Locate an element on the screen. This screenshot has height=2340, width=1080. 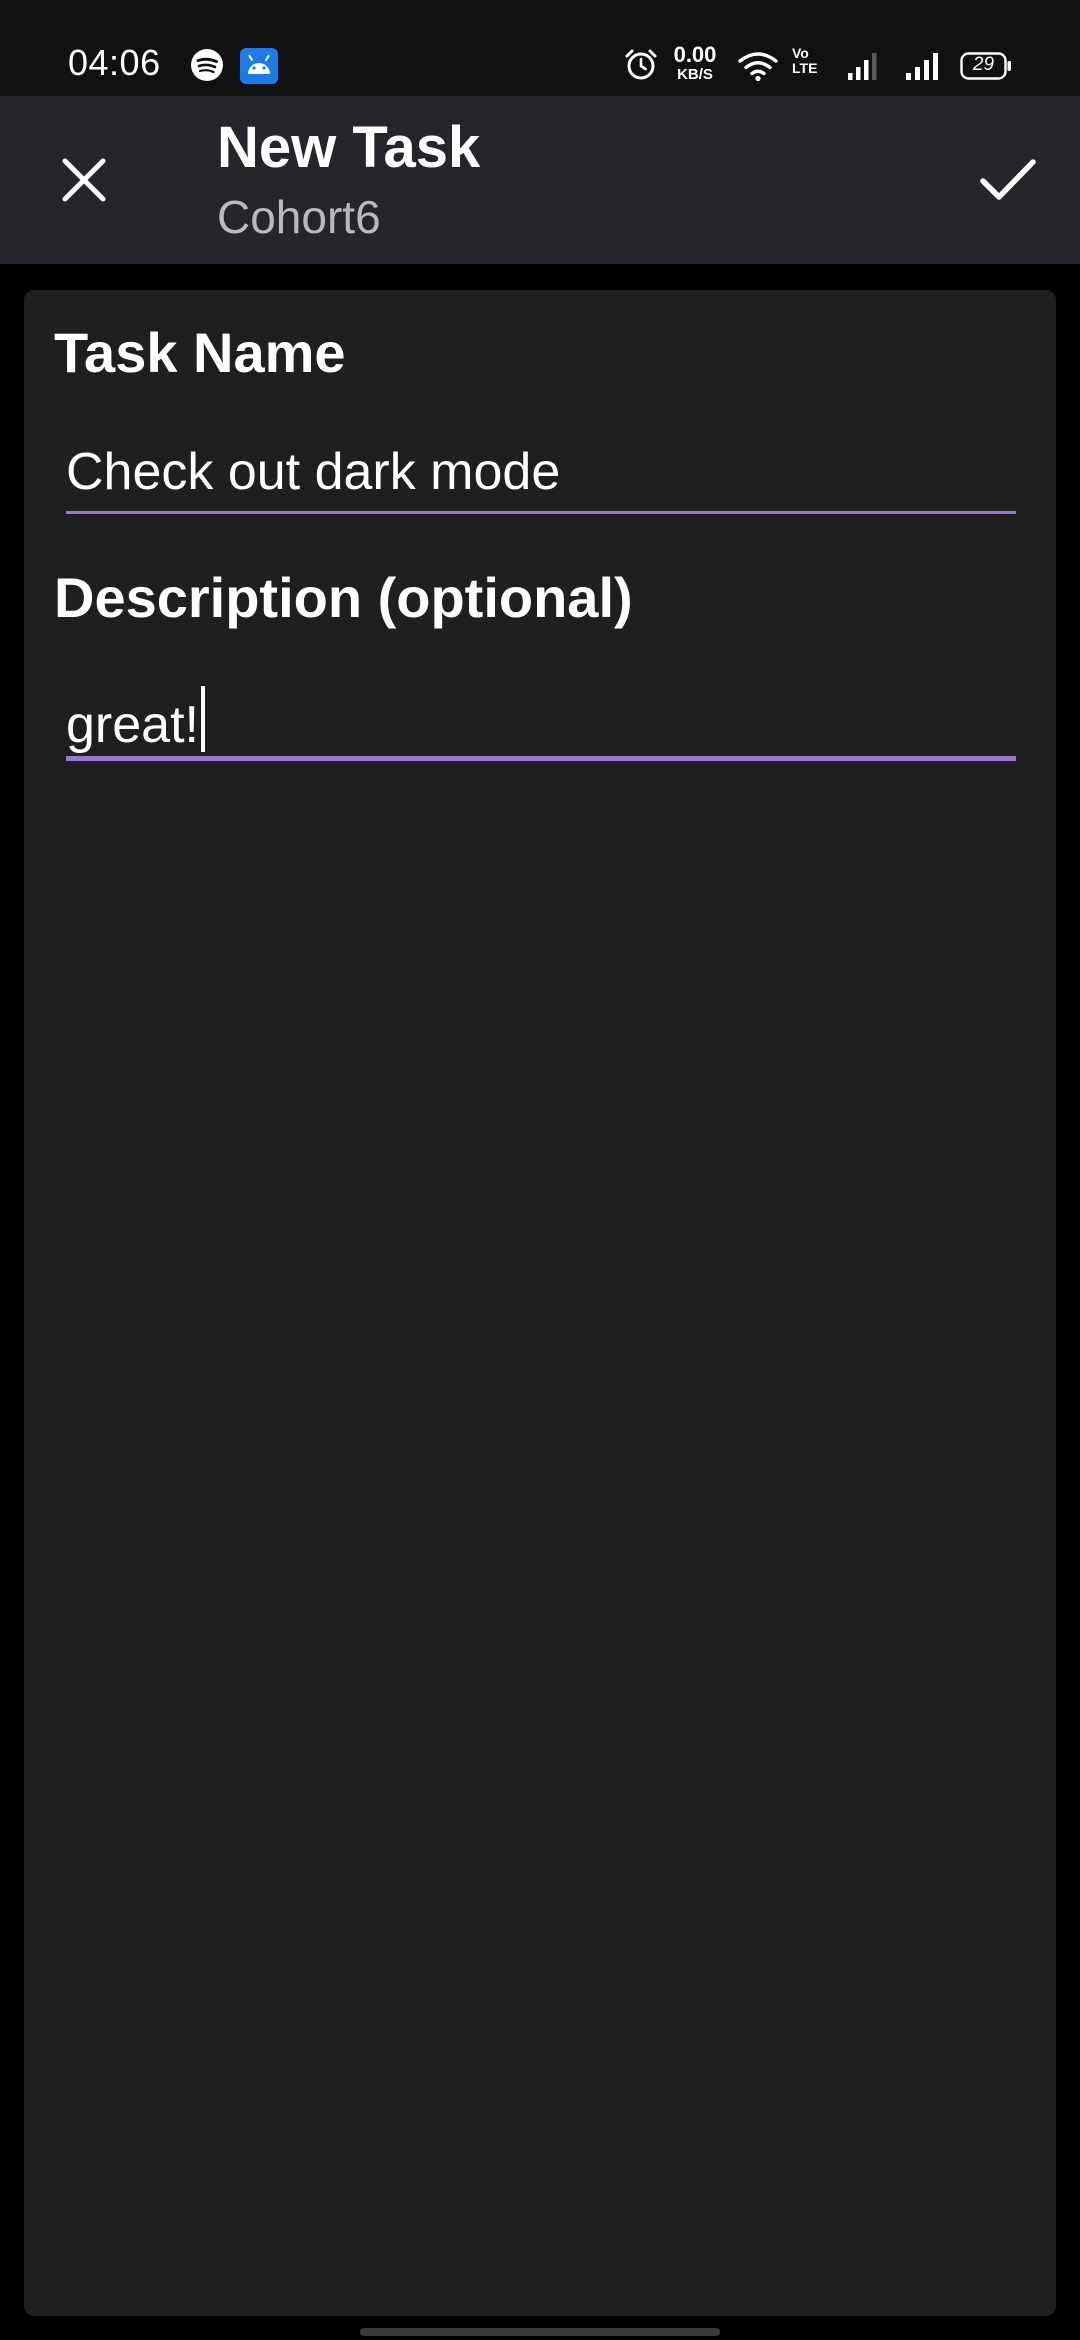
description-label: Description (optional) is located at coordinates (343, 597).